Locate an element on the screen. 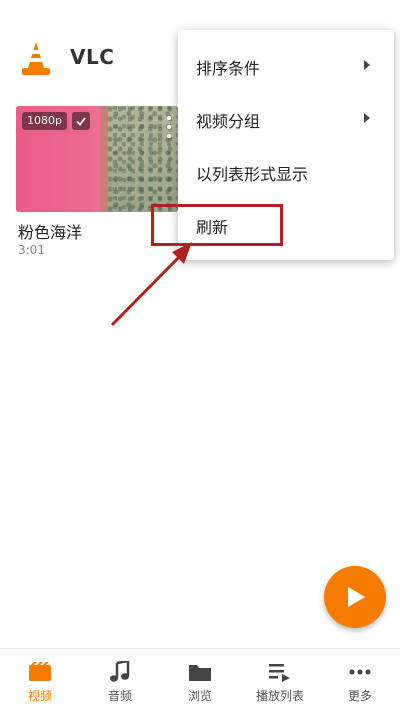 This screenshot has height=711, width=400. menu-item-sort-by: 排序条件 is located at coordinates (286, 66).